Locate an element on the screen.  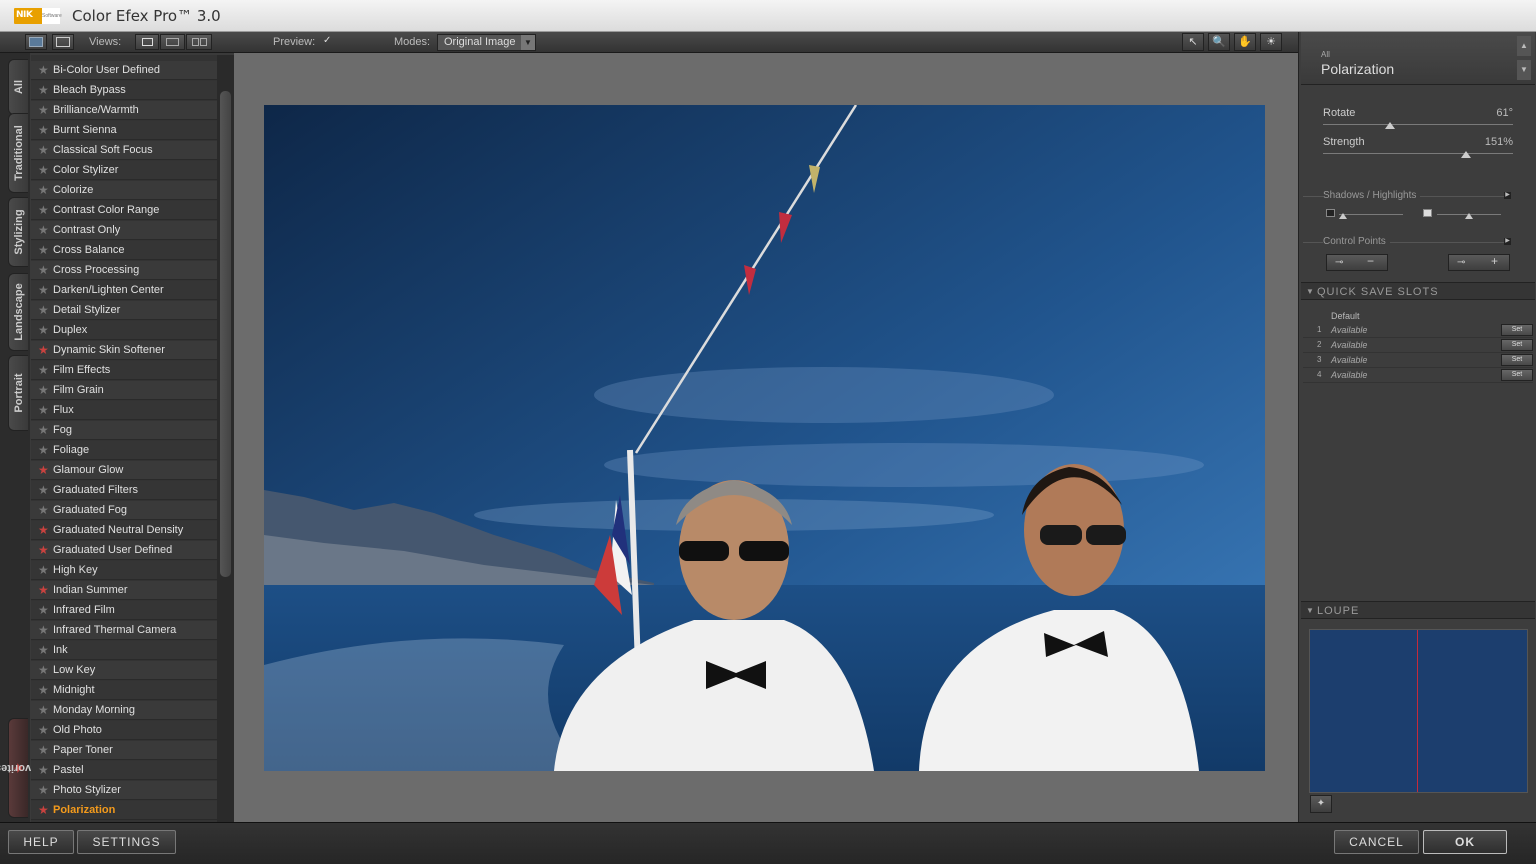
shadows-slider is located at coordinates (1371, 214).